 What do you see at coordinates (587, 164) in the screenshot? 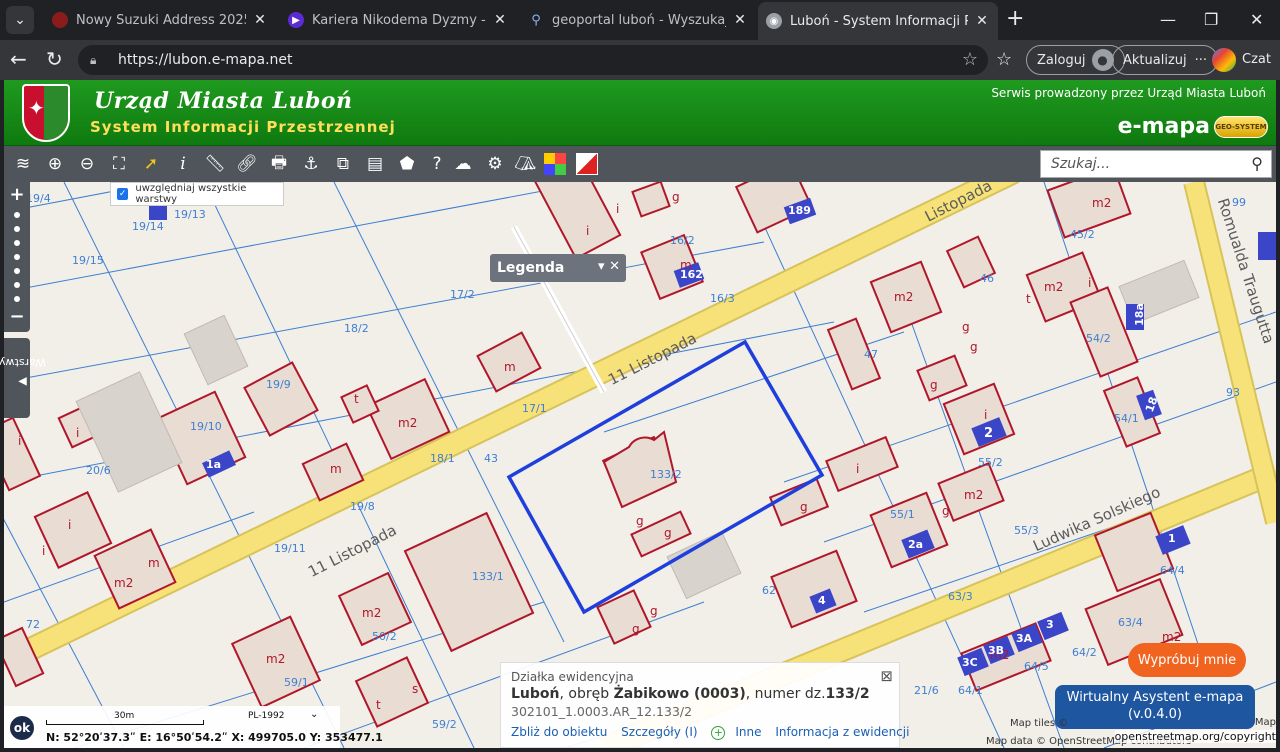
I see `flag-icon` at bounding box center [587, 164].